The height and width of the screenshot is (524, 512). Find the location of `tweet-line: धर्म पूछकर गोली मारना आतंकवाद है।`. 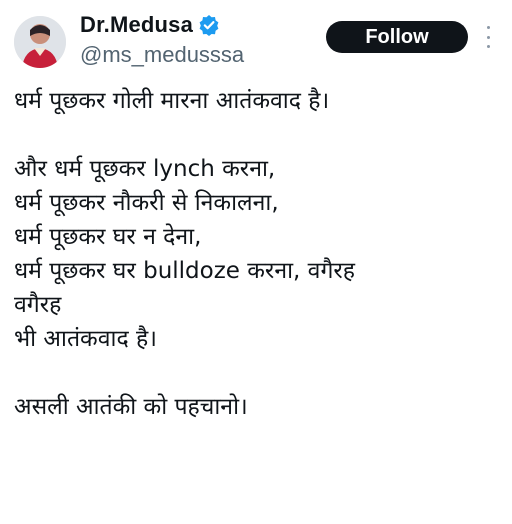

tweet-line: धर्म पूछकर गोली मारना आतंकवाद है। is located at coordinates (172, 101).